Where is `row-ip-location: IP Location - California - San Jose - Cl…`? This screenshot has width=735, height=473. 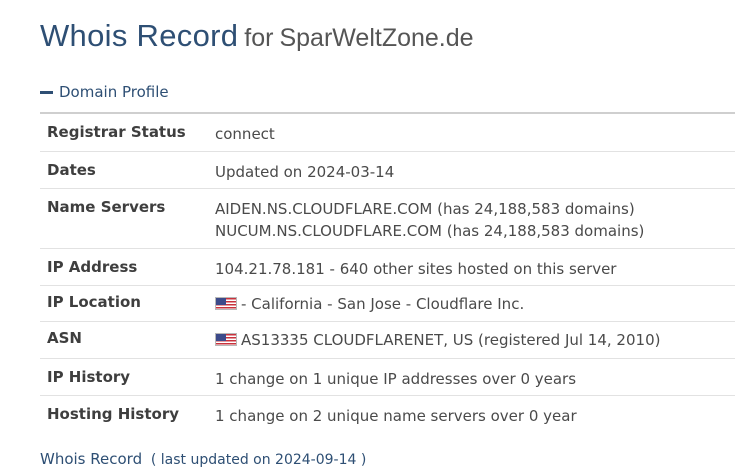
row-ip-location: IP Location - California - San Jose - Cl… is located at coordinates (387, 304).